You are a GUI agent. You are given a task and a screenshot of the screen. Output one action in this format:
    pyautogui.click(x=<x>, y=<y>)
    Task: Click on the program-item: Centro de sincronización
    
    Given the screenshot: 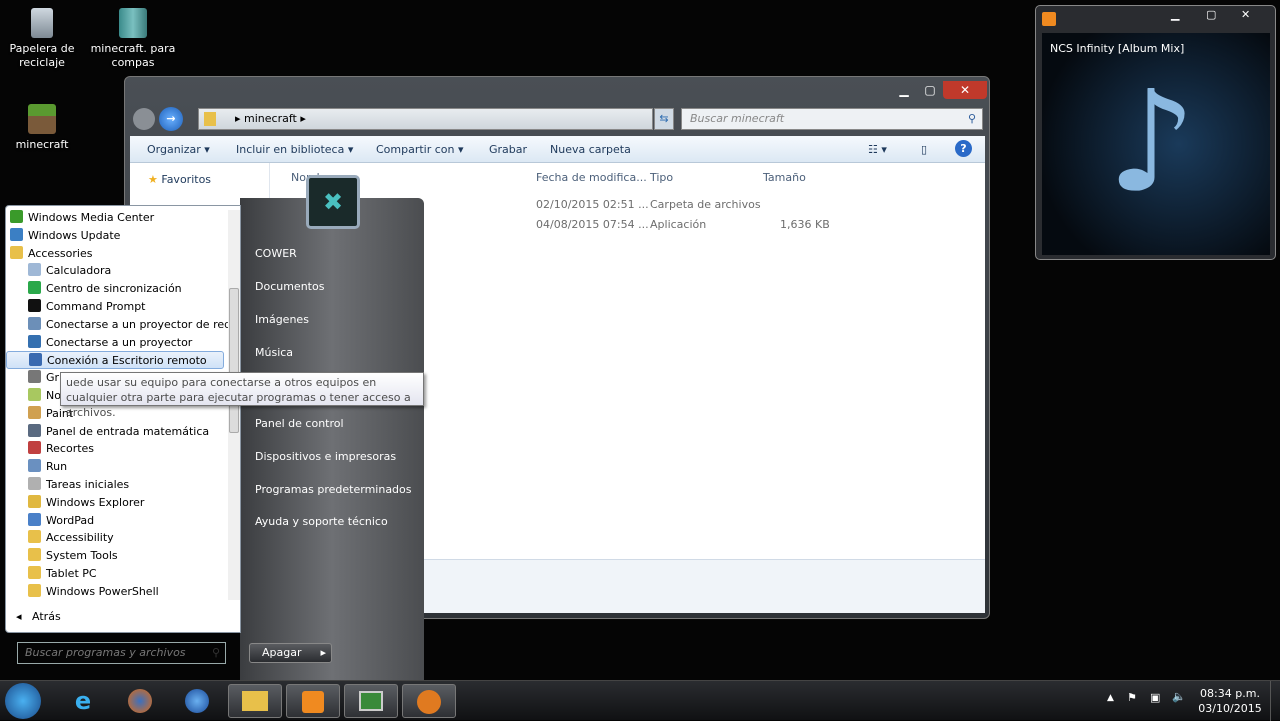 What is the action you would take?
    pyautogui.click(x=115, y=289)
    